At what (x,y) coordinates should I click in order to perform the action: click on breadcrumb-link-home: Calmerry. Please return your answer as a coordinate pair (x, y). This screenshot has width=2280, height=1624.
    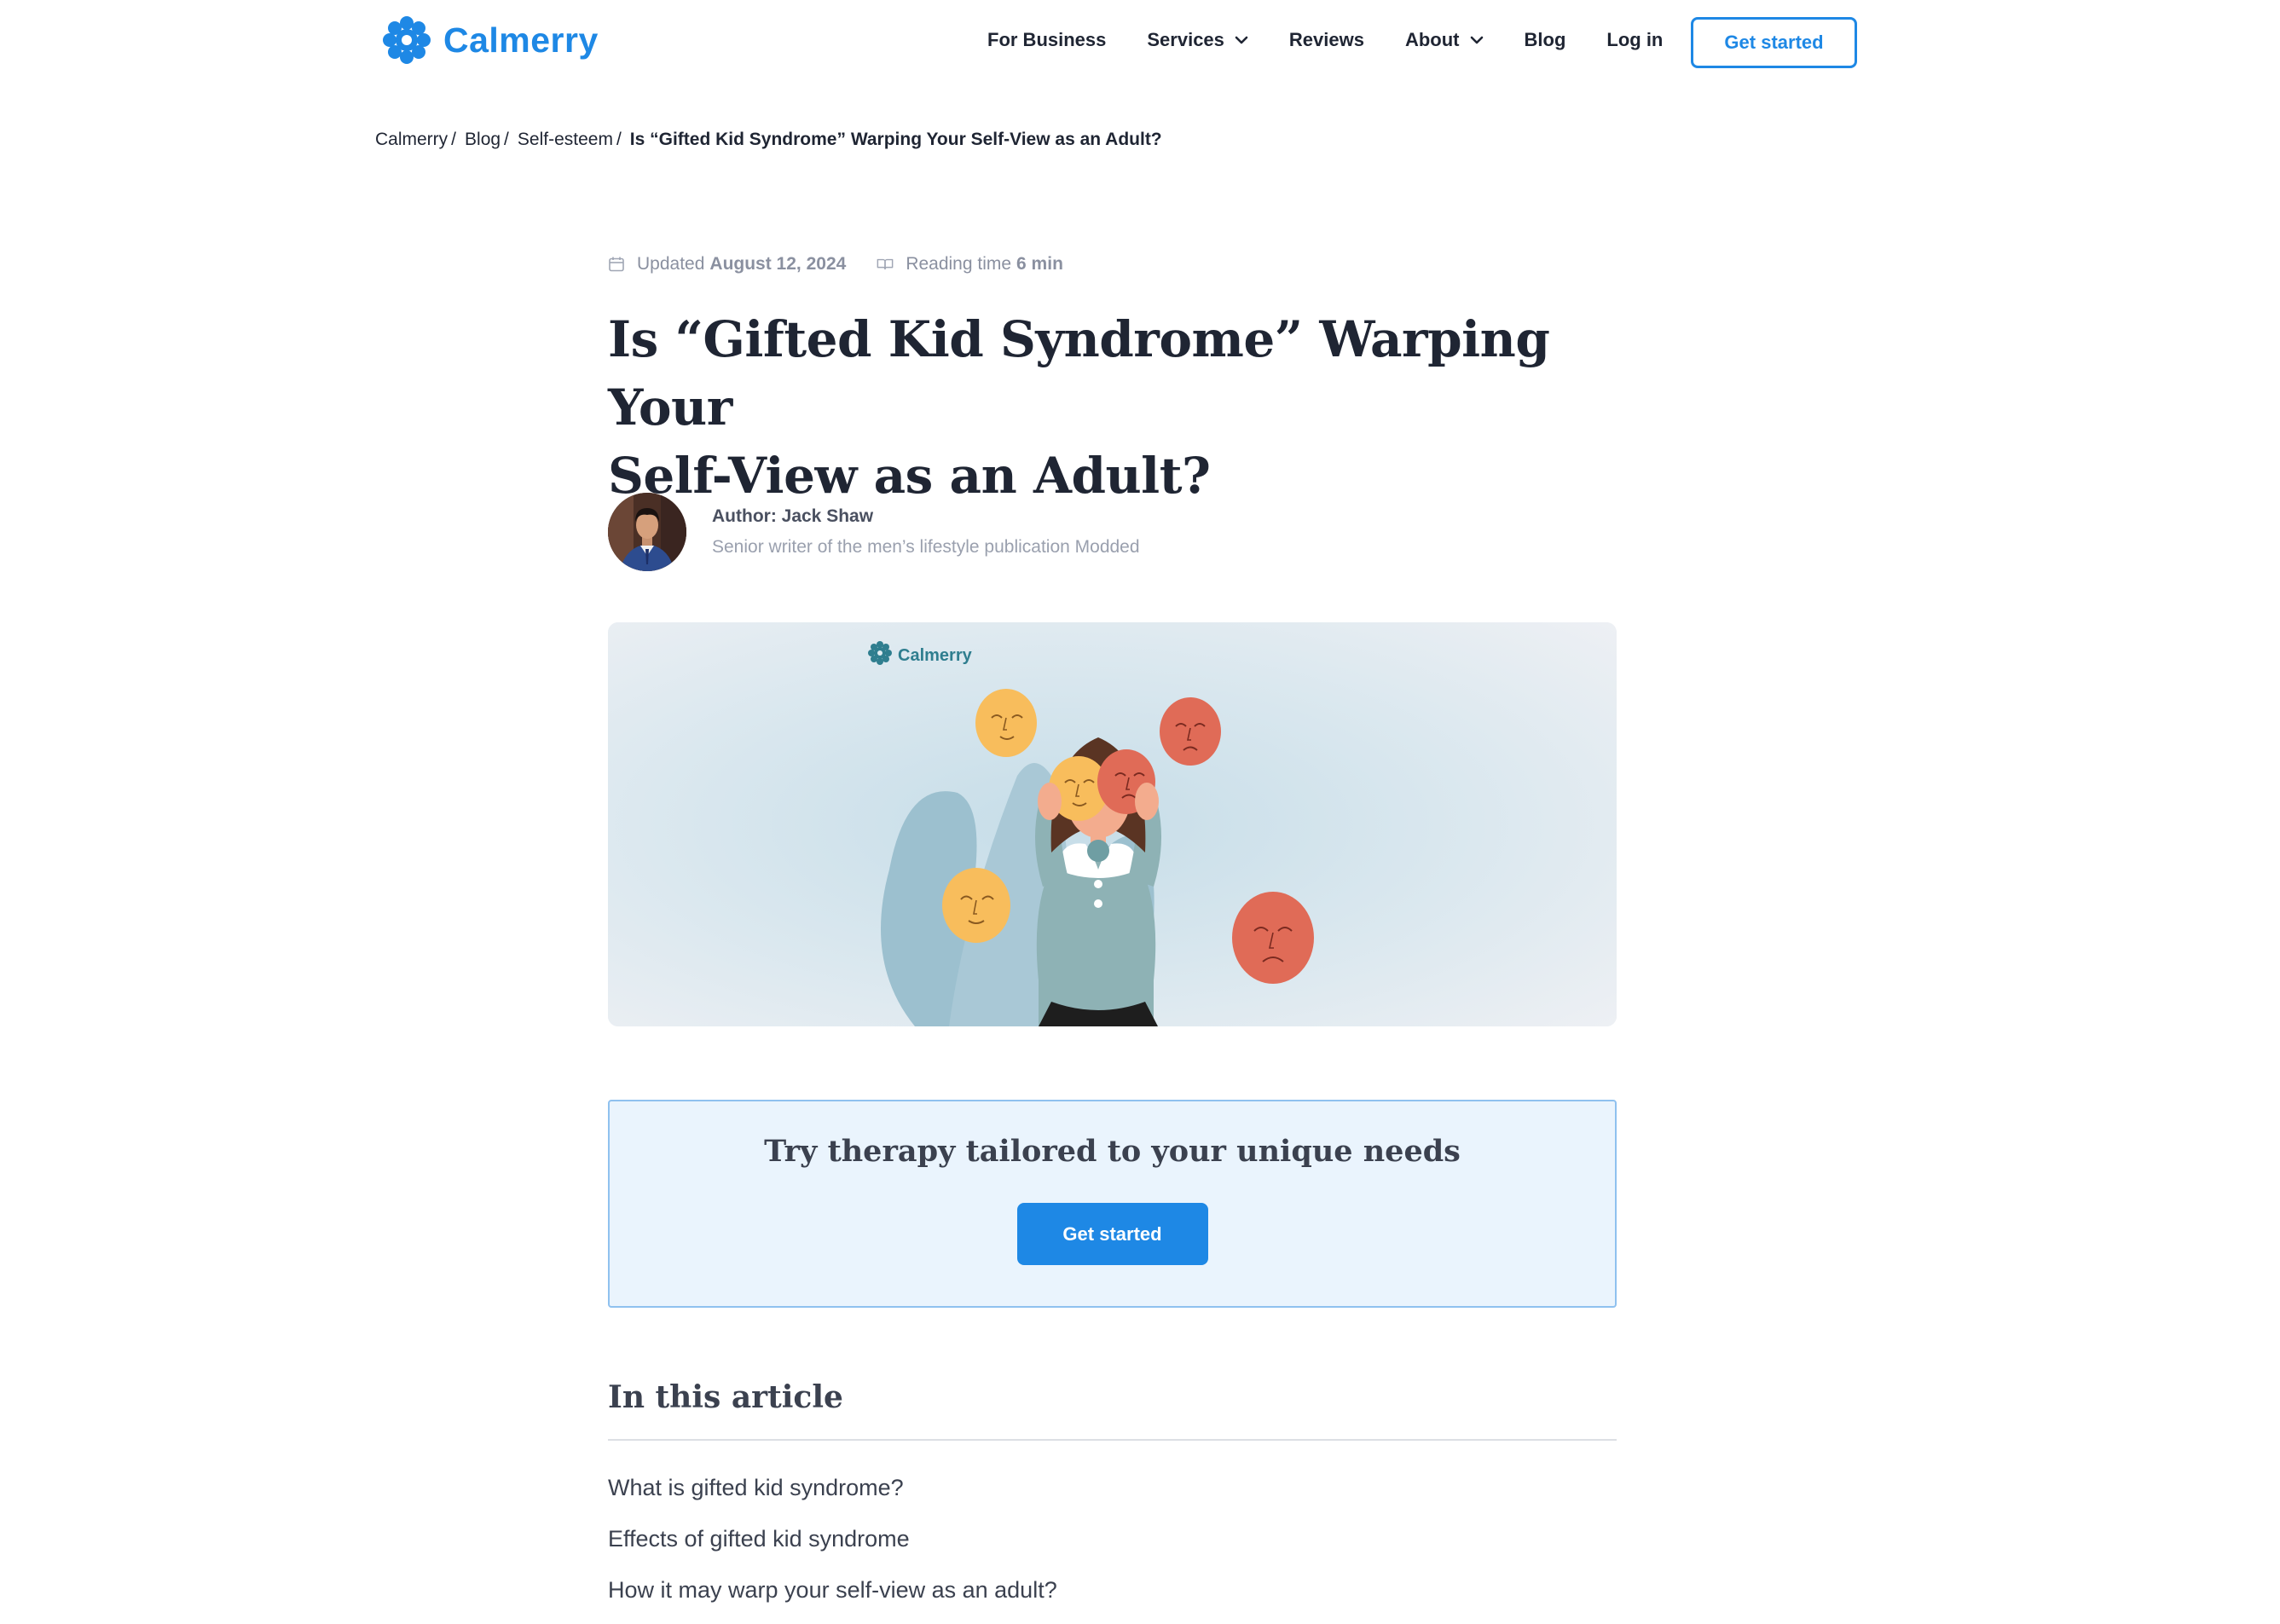
    Looking at the image, I should click on (411, 140).